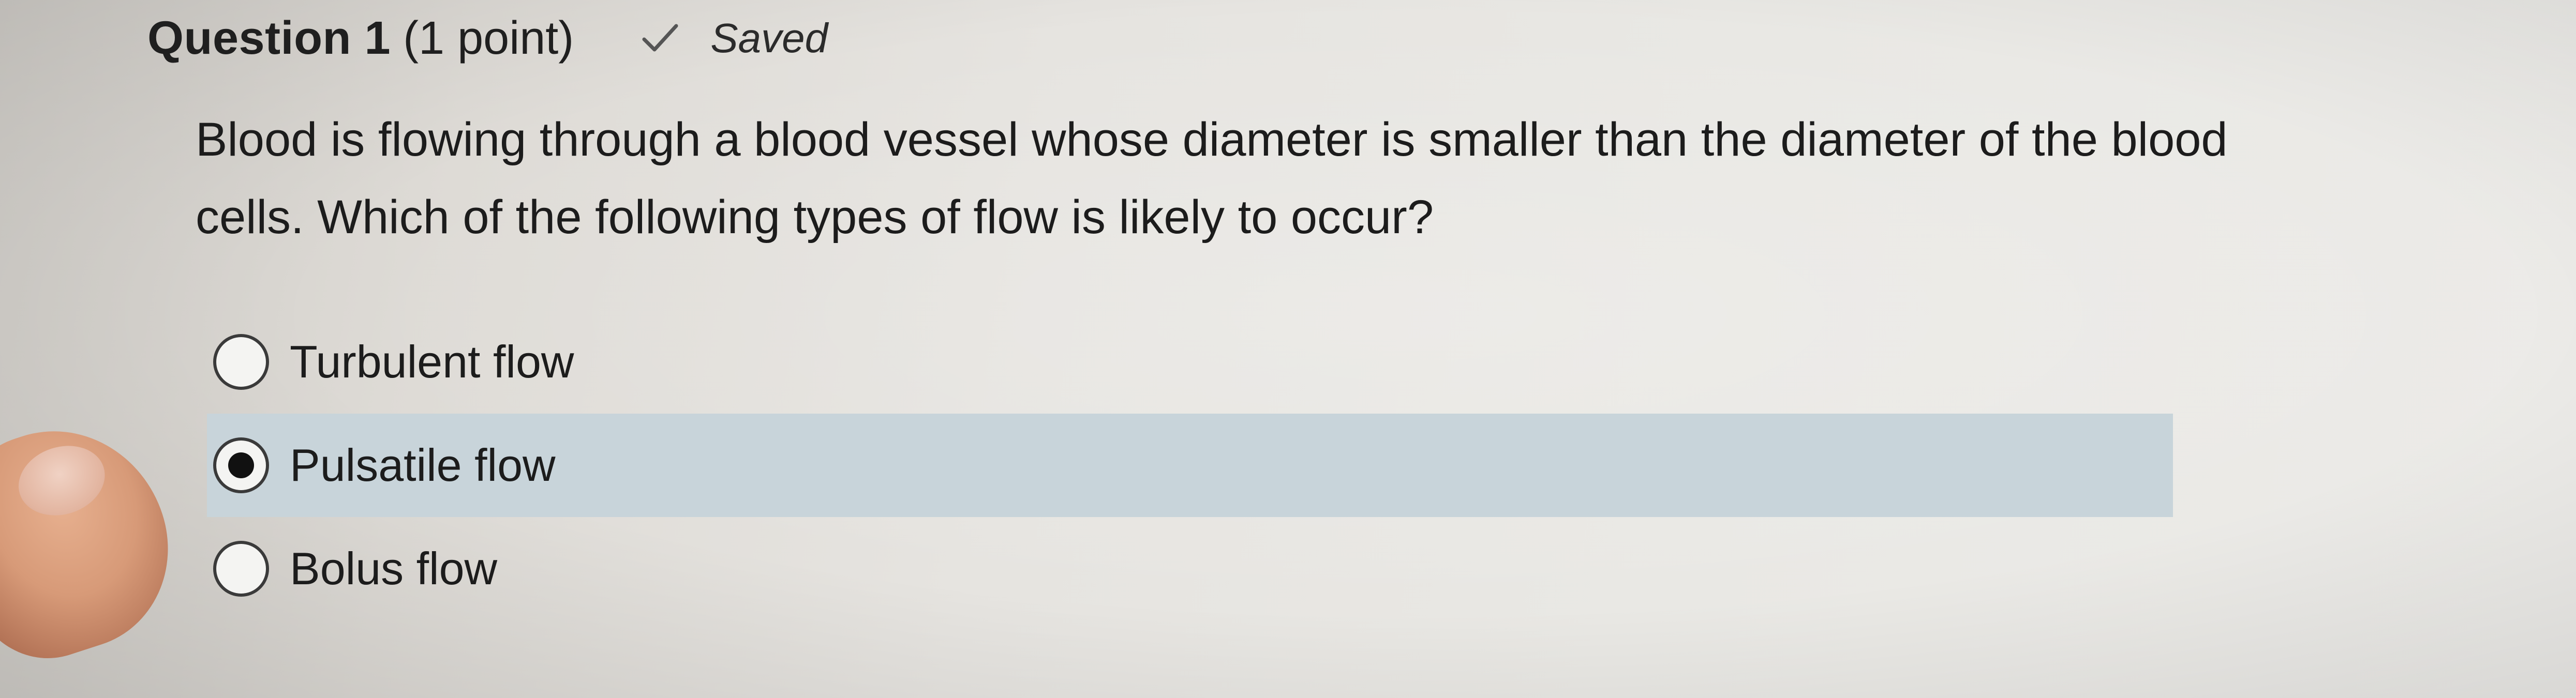  I want to click on answer-label-turbulent-flow: Turbulent flow, so click(432, 362).